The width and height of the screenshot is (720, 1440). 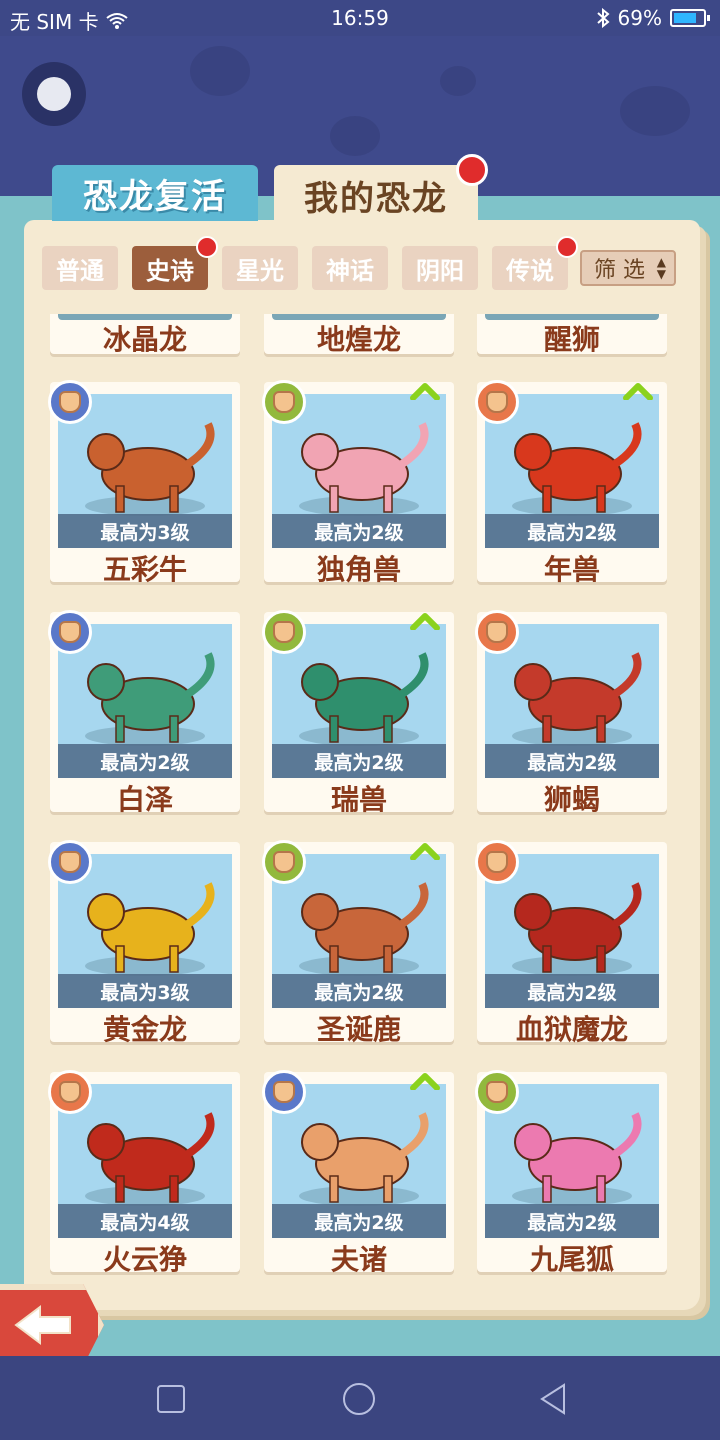 What do you see at coordinates (144, 1173) in the screenshot?
I see `dino-card: 最高为4级 火云狰` at bounding box center [144, 1173].